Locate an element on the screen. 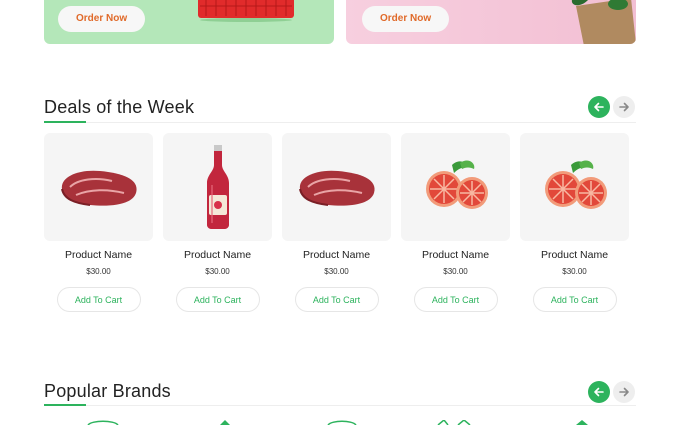 The width and height of the screenshot is (680, 425). grocery-bag-image is located at coordinates (603, 22).